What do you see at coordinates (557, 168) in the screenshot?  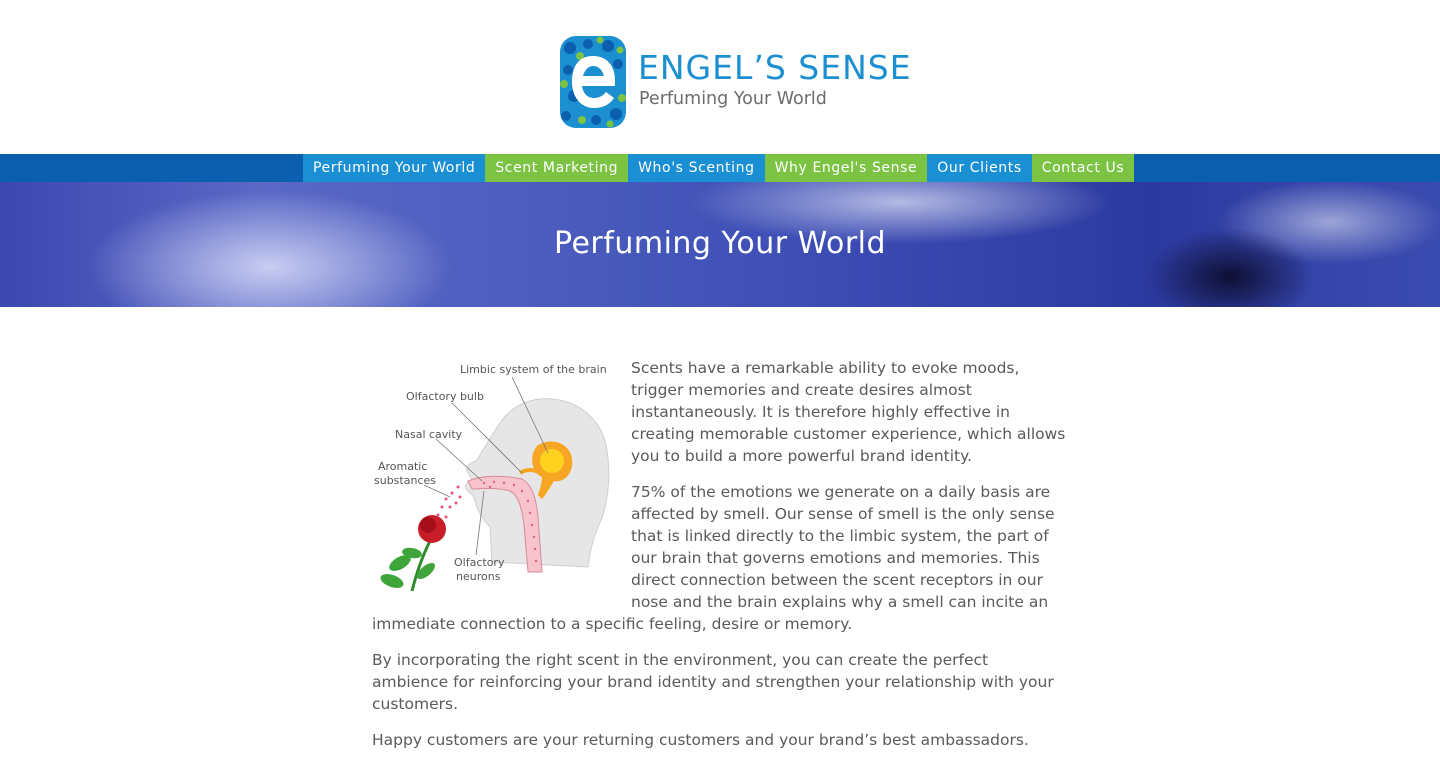 I see `nav-item-scent-marketing: Scent Marketing` at bounding box center [557, 168].